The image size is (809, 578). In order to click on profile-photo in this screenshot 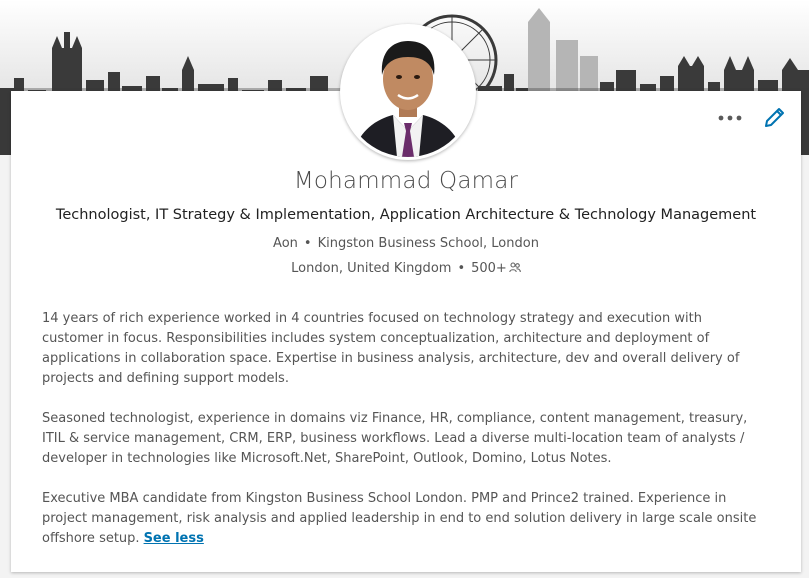, I will do `click(408, 92)`.